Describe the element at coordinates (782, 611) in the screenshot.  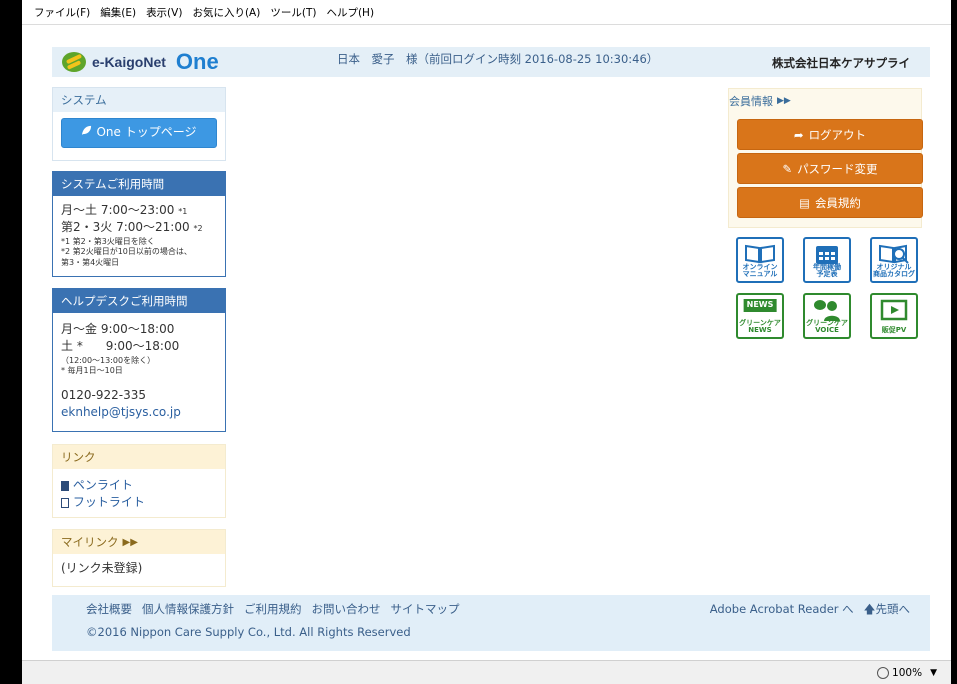
I see `acrobat-link: Adobe Acrobat Reader へ` at that location.